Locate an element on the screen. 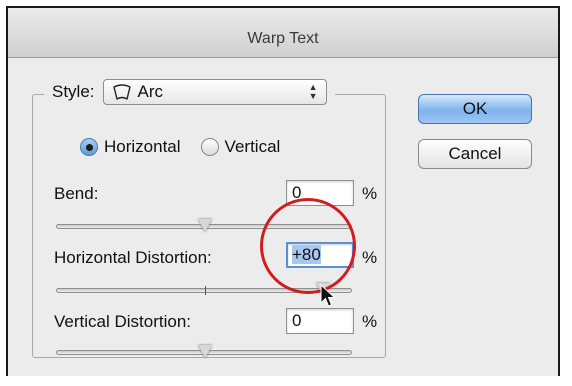 This screenshot has width=572, height=386. bend-slider-thumb is located at coordinates (205, 225).